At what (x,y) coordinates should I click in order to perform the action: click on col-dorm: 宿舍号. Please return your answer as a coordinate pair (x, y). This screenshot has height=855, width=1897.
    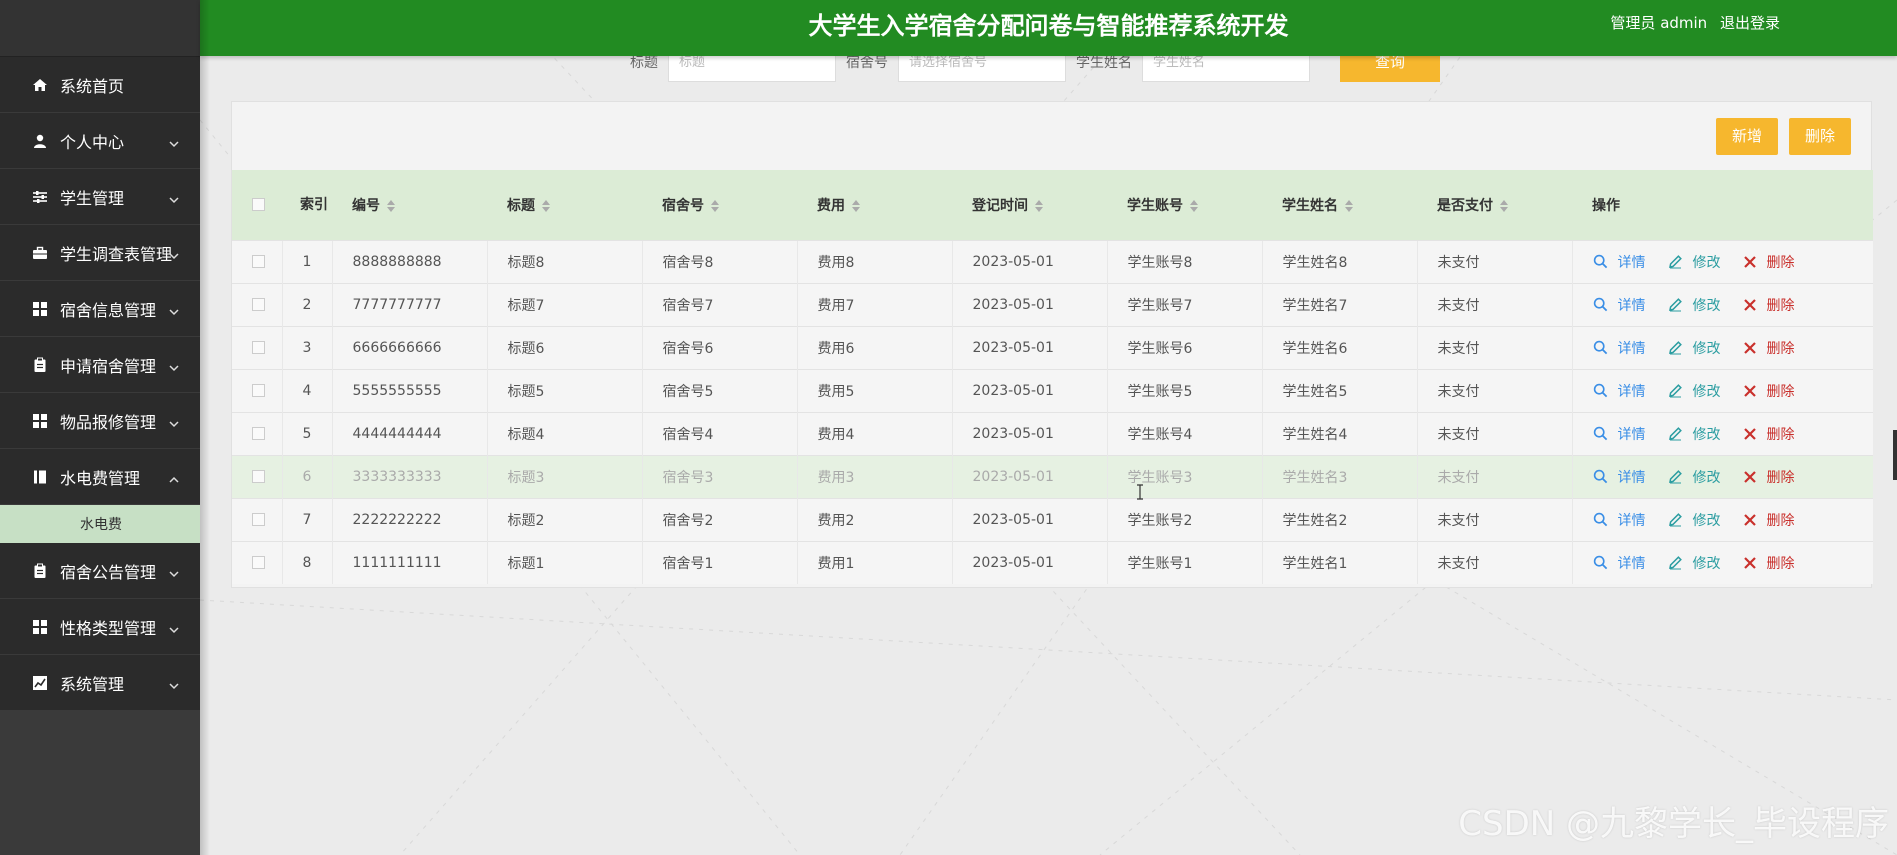
    Looking at the image, I should click on (719, 205).